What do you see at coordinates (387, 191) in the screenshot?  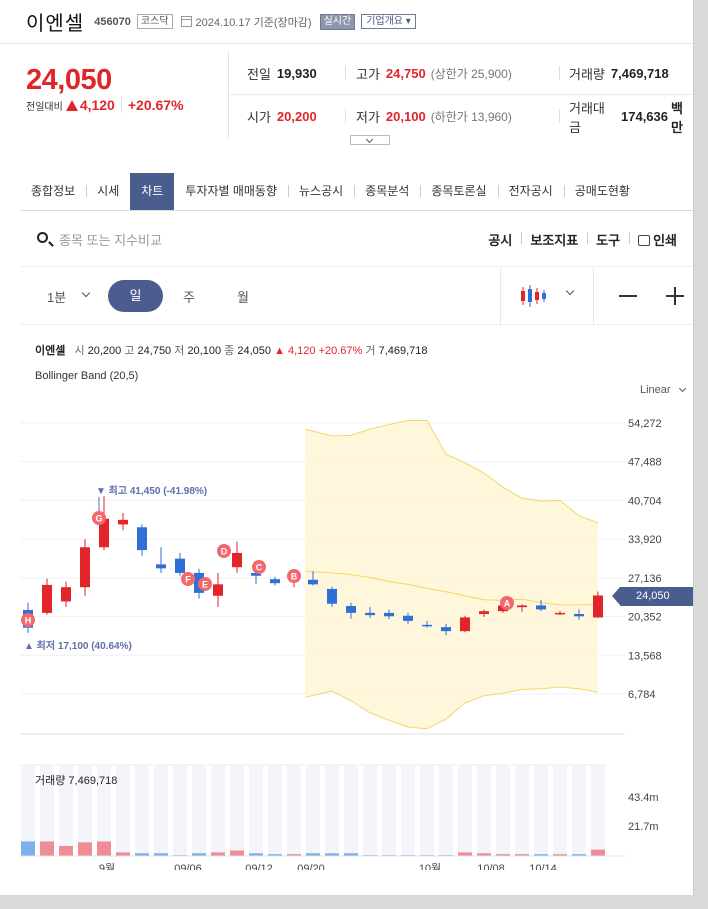 I see `tab-analysis: 종목분석` at bounding box center [387, 191].